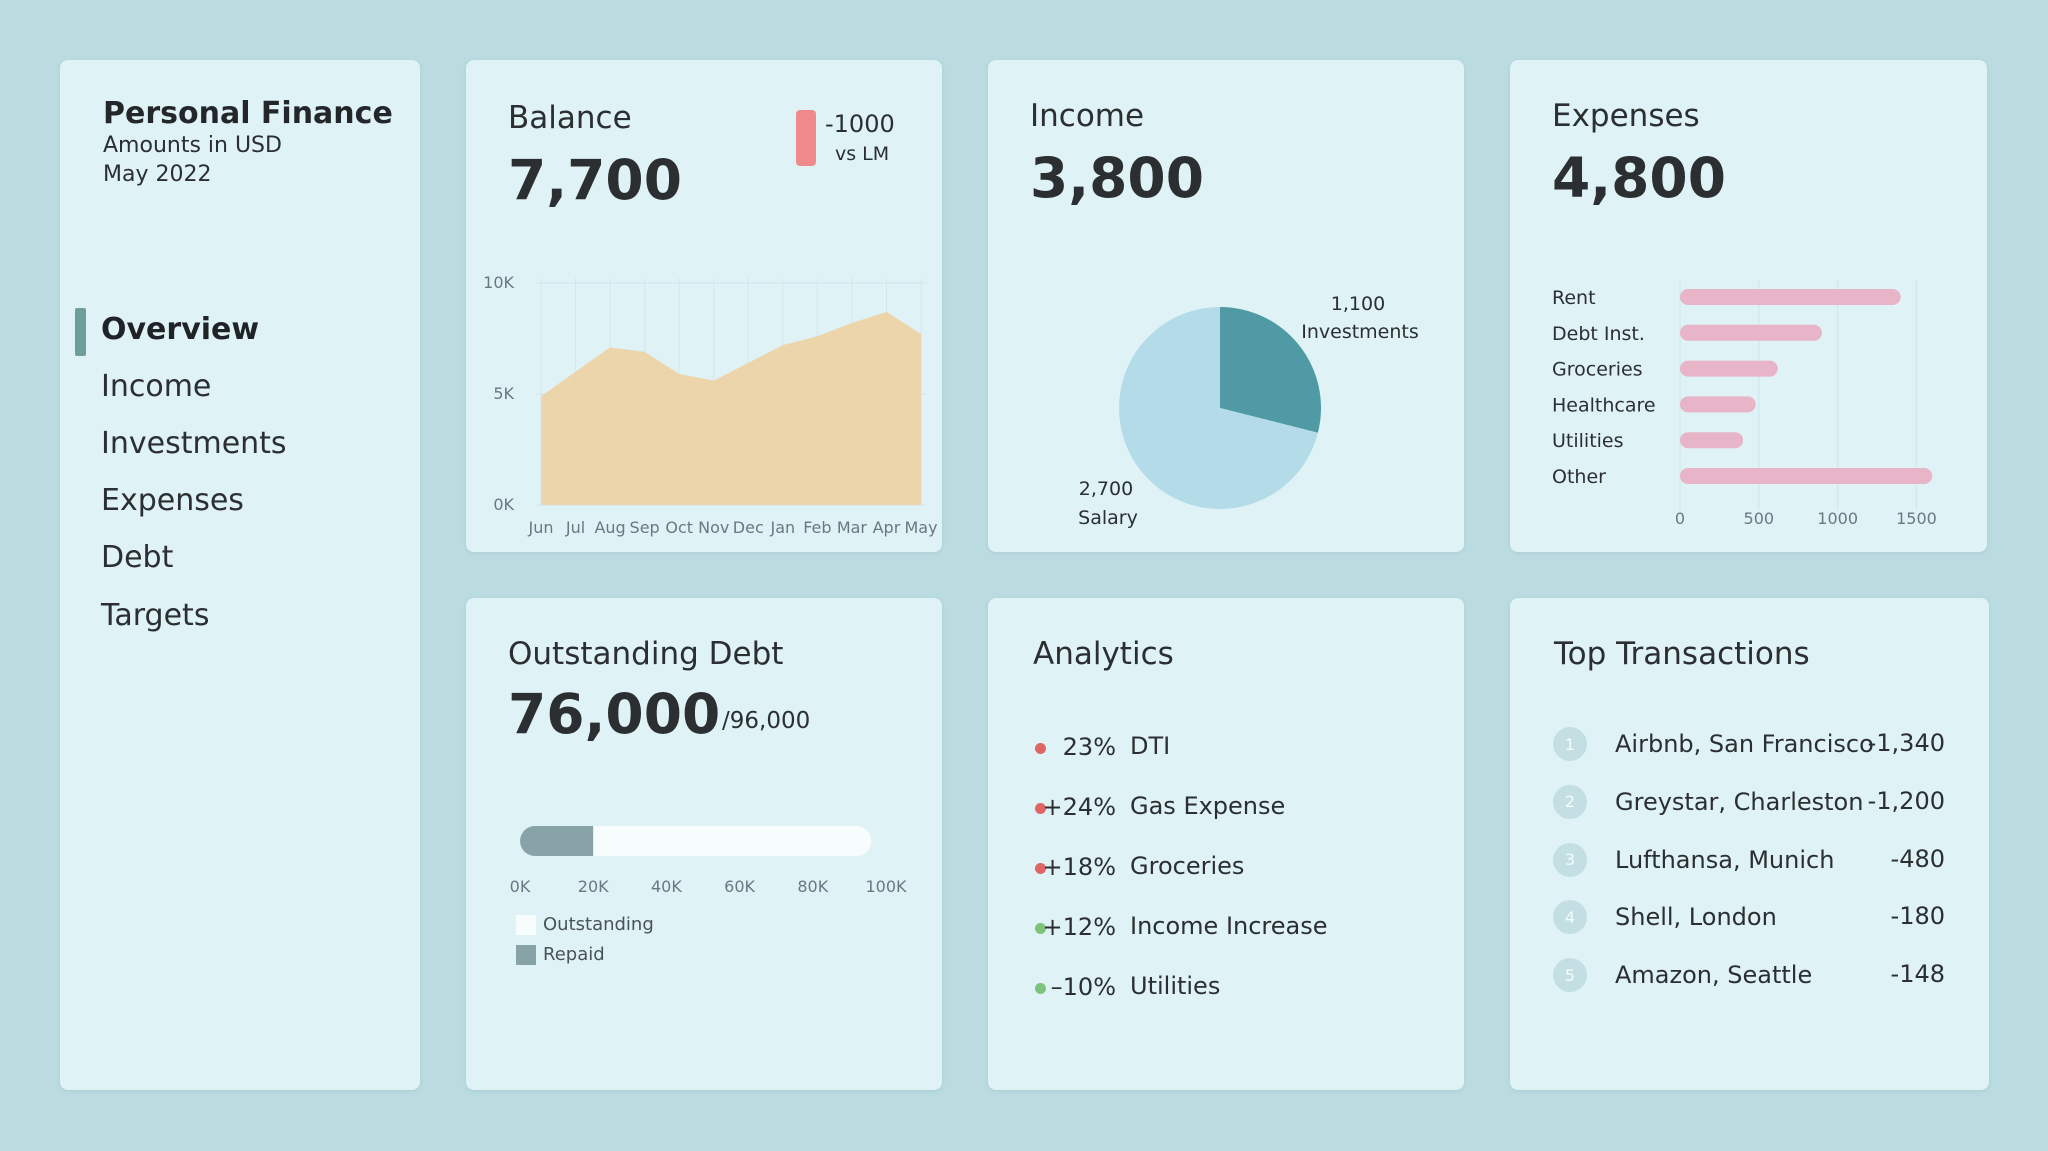 This screenshot has width=2048, height=1151. What do you see at coordinates (782, 527) in the screenshot?
I see `x-tick-label: Jan` at bounding box center [782, 527].